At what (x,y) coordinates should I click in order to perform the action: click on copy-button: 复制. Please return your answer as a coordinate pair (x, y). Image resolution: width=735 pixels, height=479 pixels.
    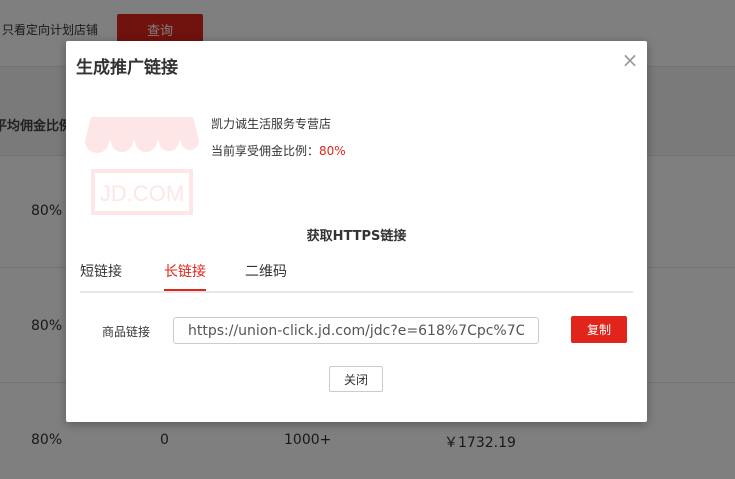
    Looking at the image, I should click on (599, 329).